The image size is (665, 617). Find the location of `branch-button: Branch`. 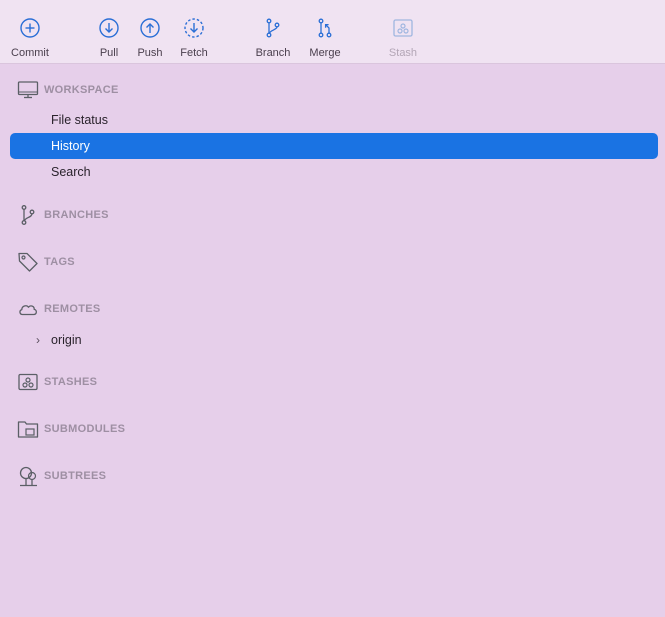

branch-button: Branch is located at coordinates (273, 32).